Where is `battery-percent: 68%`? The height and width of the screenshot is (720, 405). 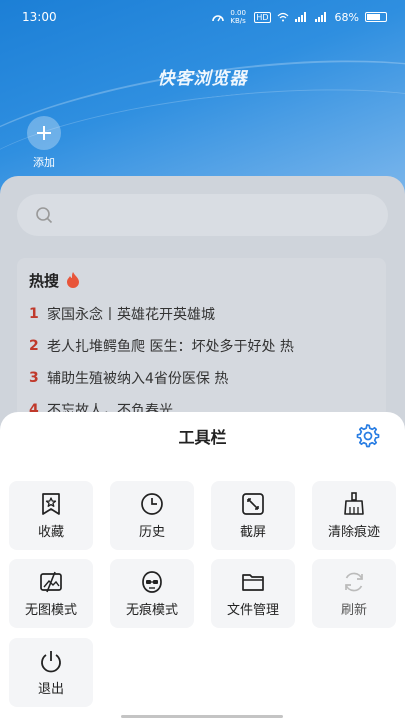 battery-percent: 68% is located at coordinates (346, 17).